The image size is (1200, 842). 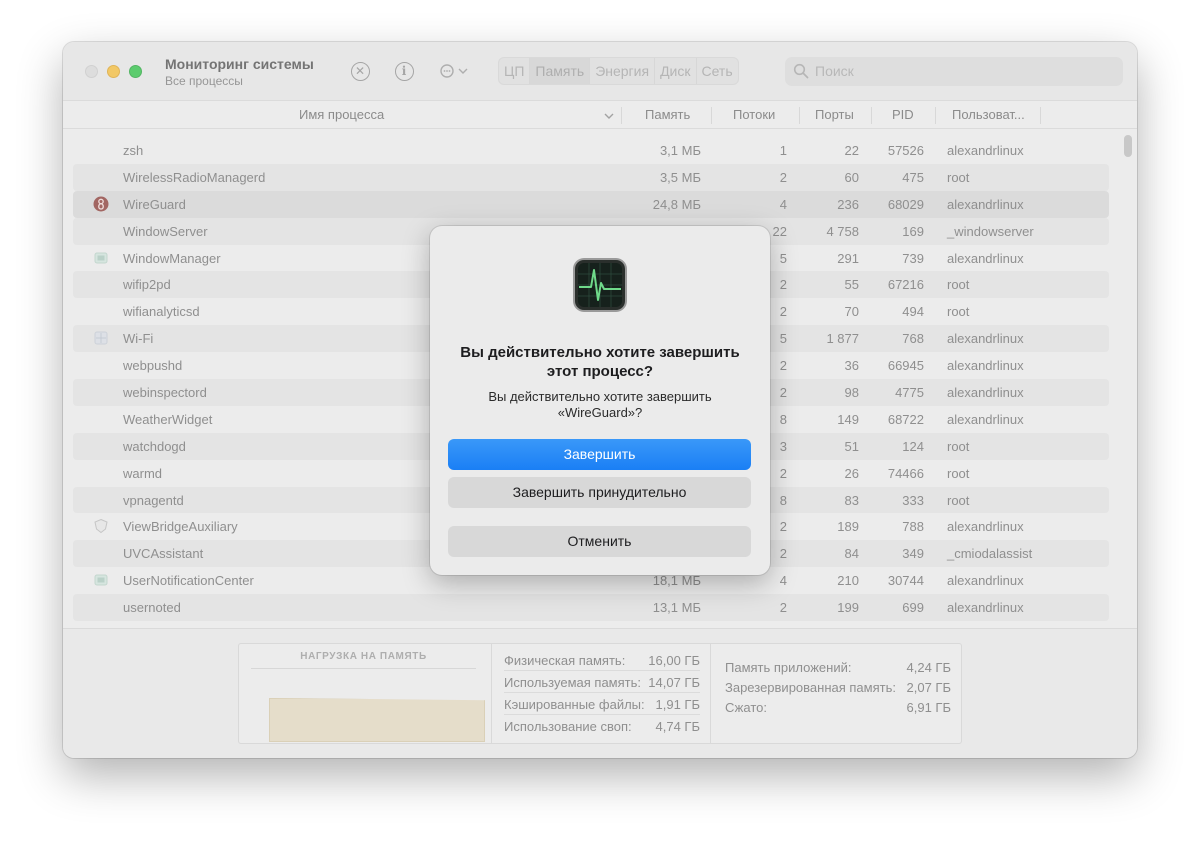 What do you see at coordinates (600, 285) in the screenshot?
I see `activity-monitor-app-icon` at bounding box center [600, 285].